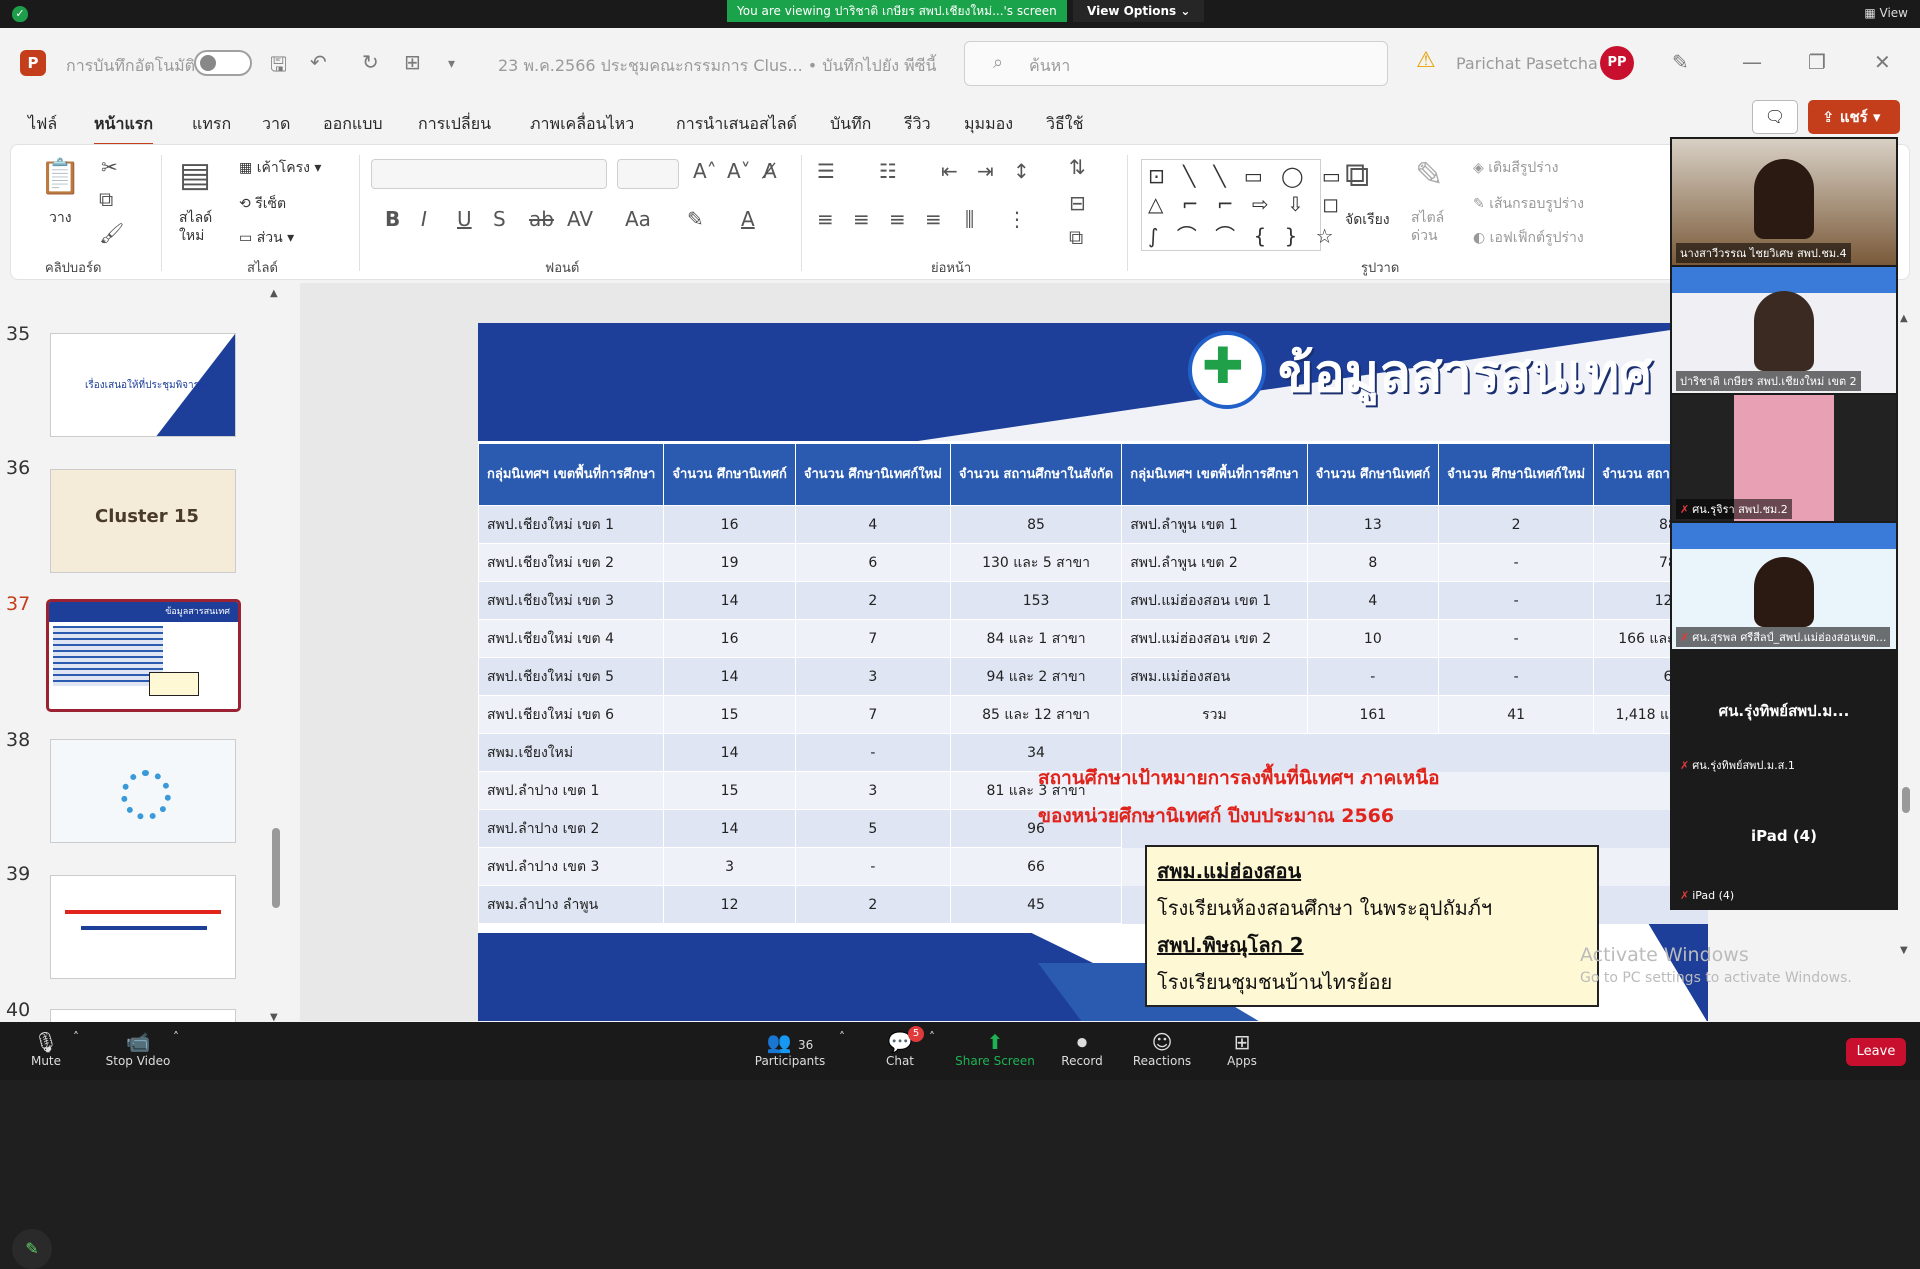  I want to click on redo-icon: ↻, so click(370, 62).